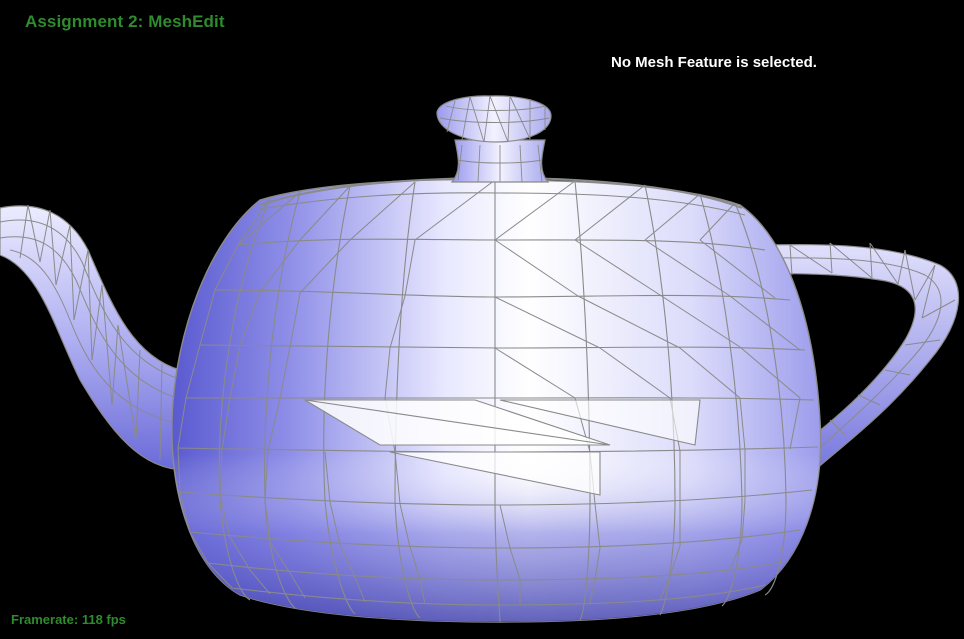 Image resolution: width=964 pixels, height=639 pixels. What do you see at coordinates (714, 62) in the screenshot?
I see `selection-status: No Mesh Feature is selected.` at bounding box center [714, 62].